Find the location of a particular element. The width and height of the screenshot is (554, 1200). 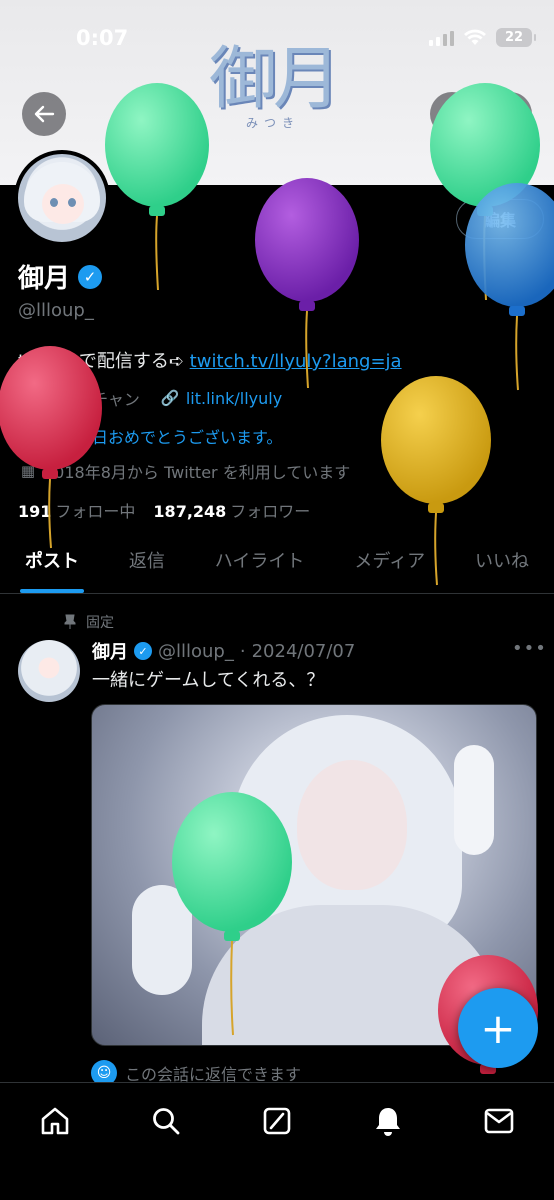

search-icon is located at coordinates (166, 1121).